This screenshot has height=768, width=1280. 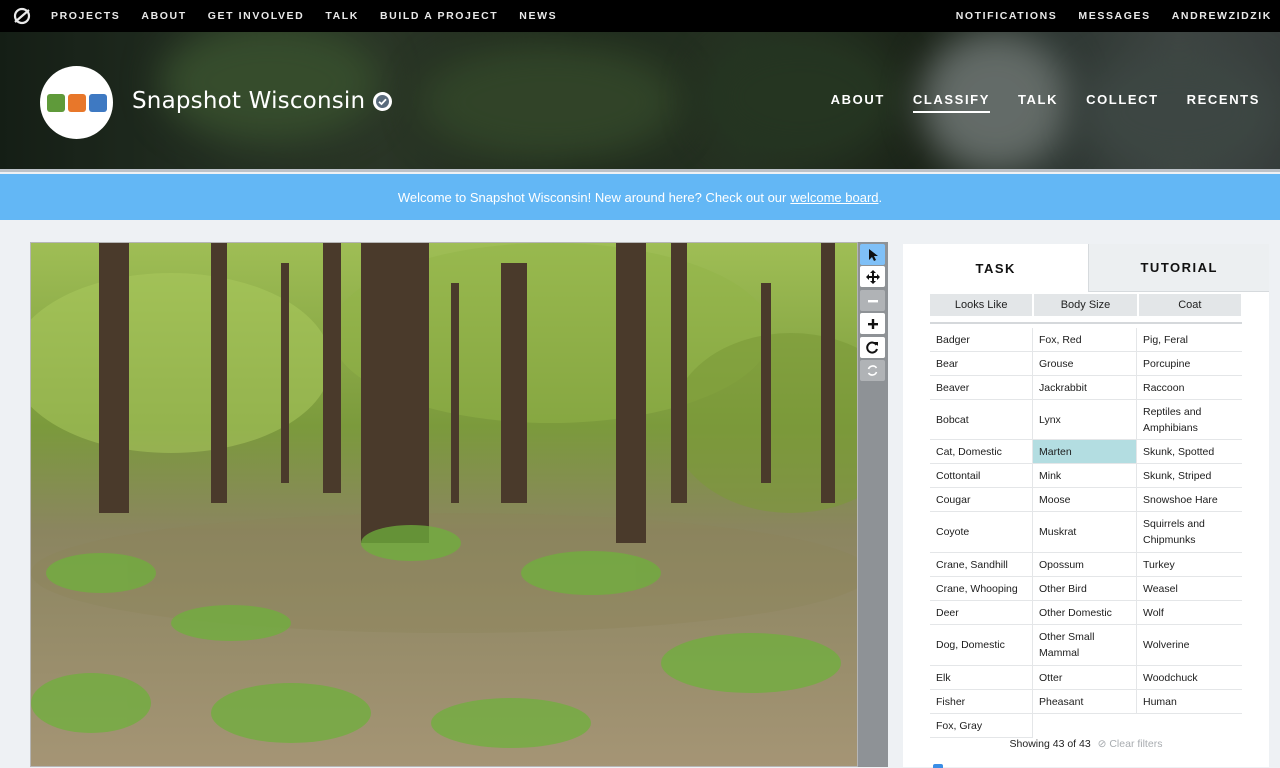 I want to click on site-nav-right: NOTIFICATIONS MESSAGES ANDREWZIDZIK, so click(x=1103, y=16).